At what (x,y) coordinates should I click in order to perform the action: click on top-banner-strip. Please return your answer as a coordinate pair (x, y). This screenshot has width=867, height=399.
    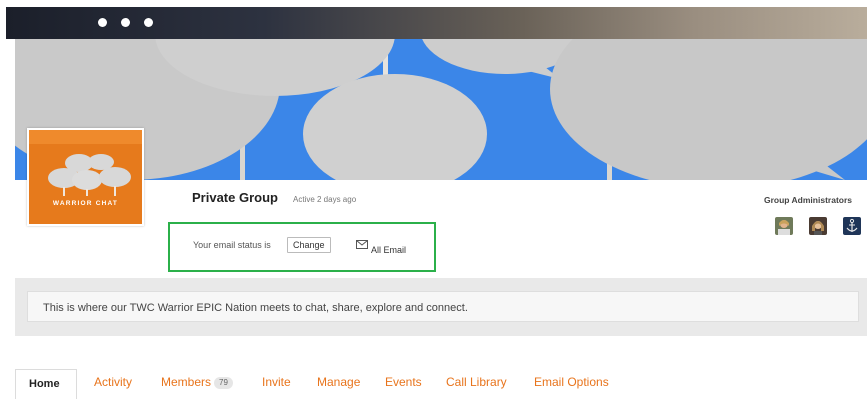
    Looking at the image, I should click on (436, 23).